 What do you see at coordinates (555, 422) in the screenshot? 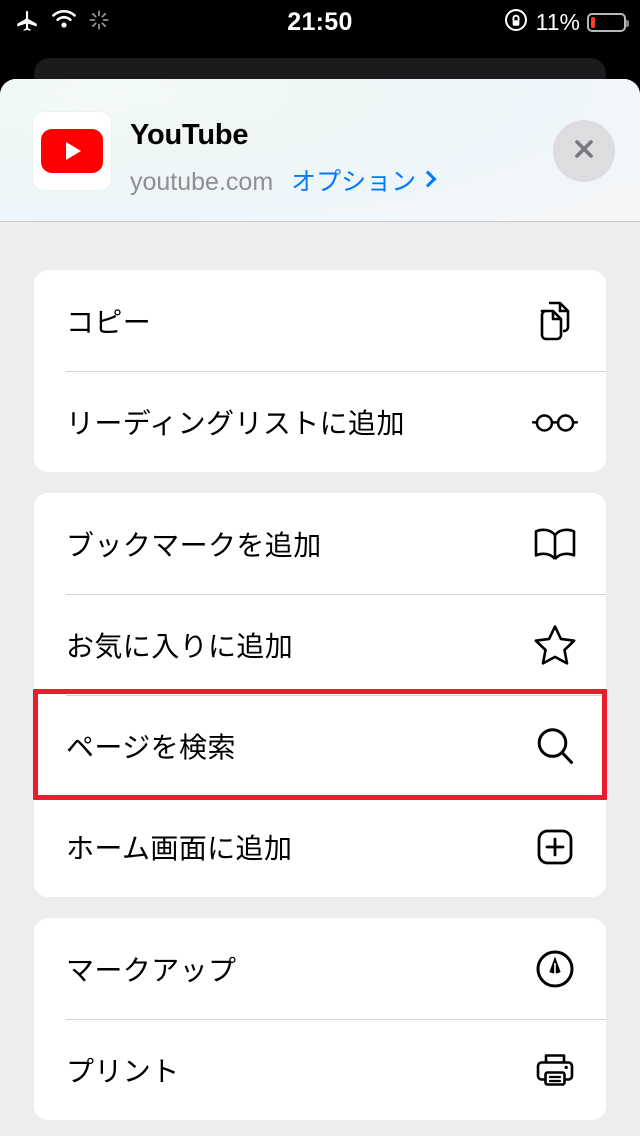
I see `eyeglasses-icon` at bounding box center [555, 422].